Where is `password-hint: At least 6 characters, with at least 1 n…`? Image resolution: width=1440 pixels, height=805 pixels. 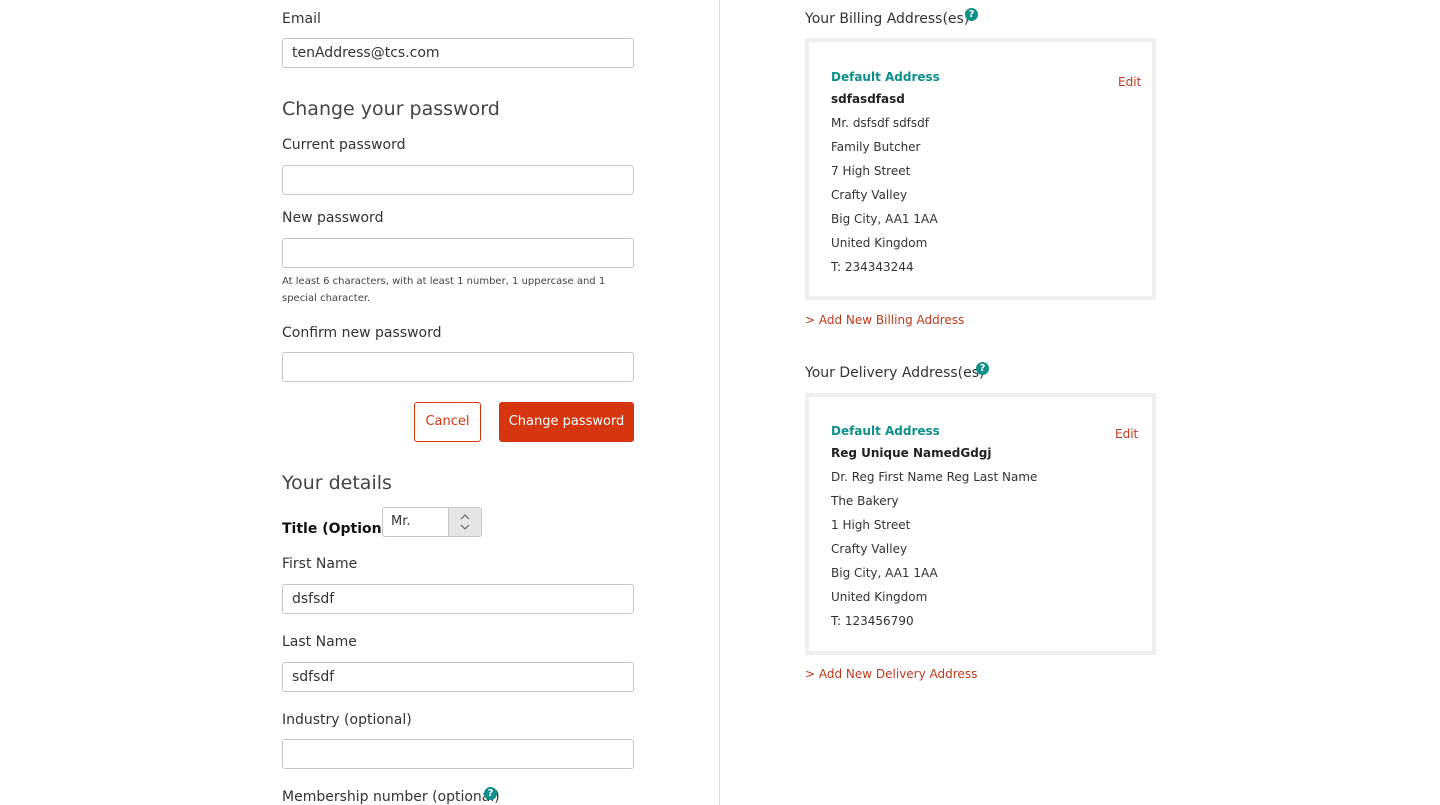 password-hint: At least 6 characters, with at least 1 n… is located at coordinates (444, 290).